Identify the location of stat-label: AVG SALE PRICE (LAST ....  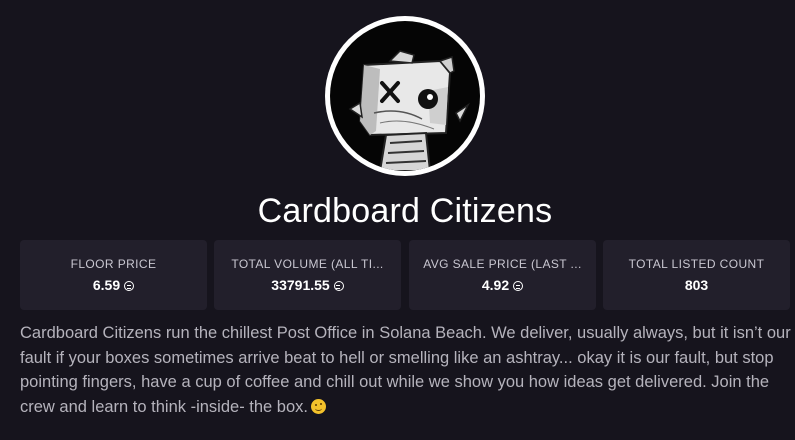
(502, 264).